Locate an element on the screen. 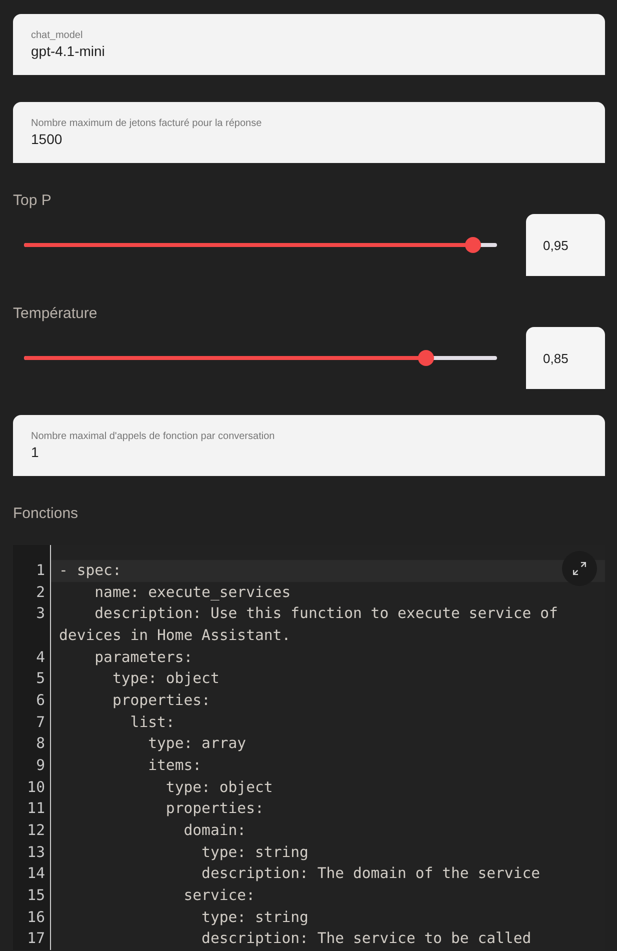 This screenshot has width=617, height=951. line-number: 13 is located at coordinates (36, 852).